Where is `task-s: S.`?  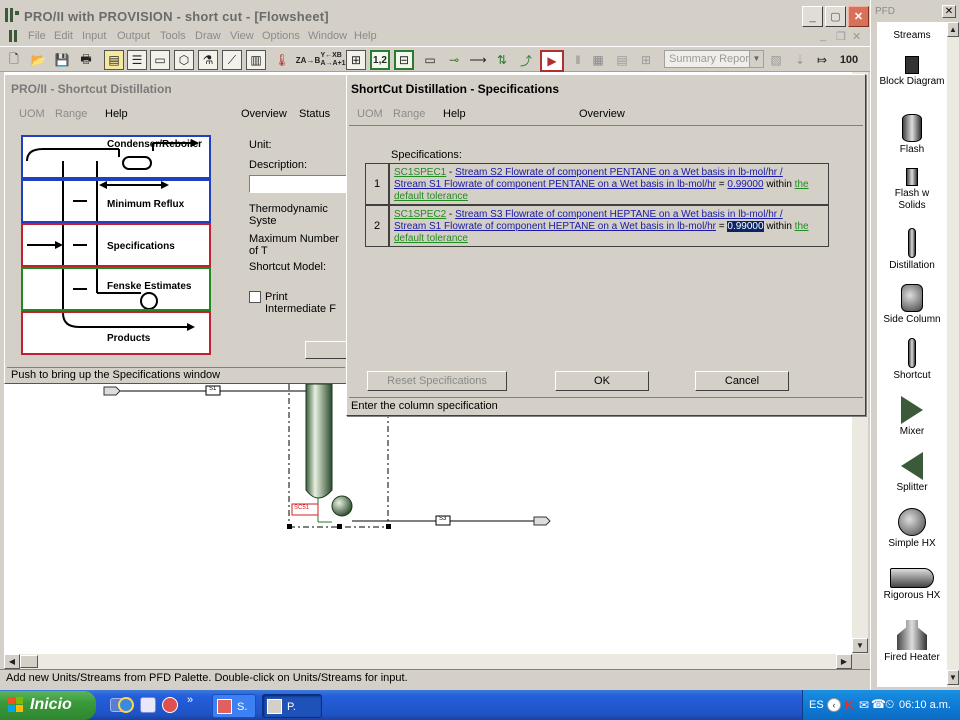
task-s: S. is located at coordinates (234, 706).